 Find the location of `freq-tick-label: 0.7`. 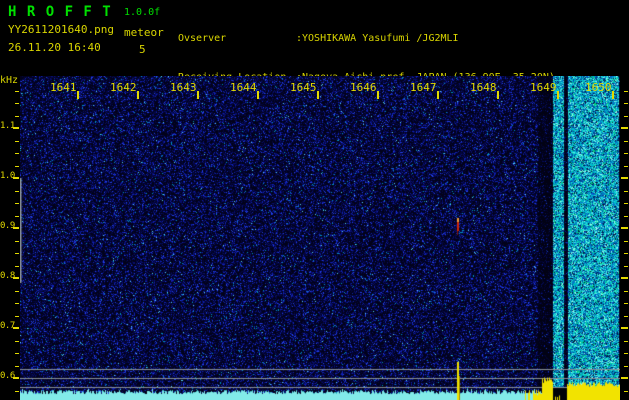

freq-tick-label: 0.7 is located at coordinates (7, 326).